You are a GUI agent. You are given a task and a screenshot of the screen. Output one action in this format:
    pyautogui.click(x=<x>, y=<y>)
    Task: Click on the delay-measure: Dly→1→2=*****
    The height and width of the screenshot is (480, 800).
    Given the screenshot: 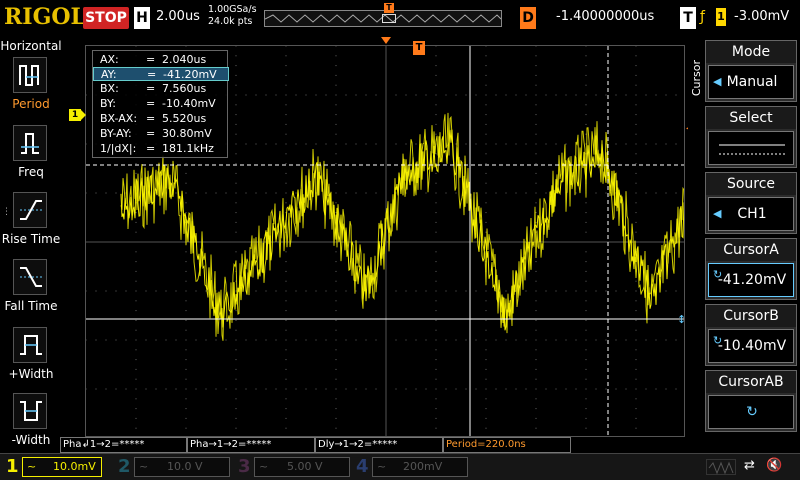 What is the action you would take?
    pyautogui.click(x=379, y=445)
    